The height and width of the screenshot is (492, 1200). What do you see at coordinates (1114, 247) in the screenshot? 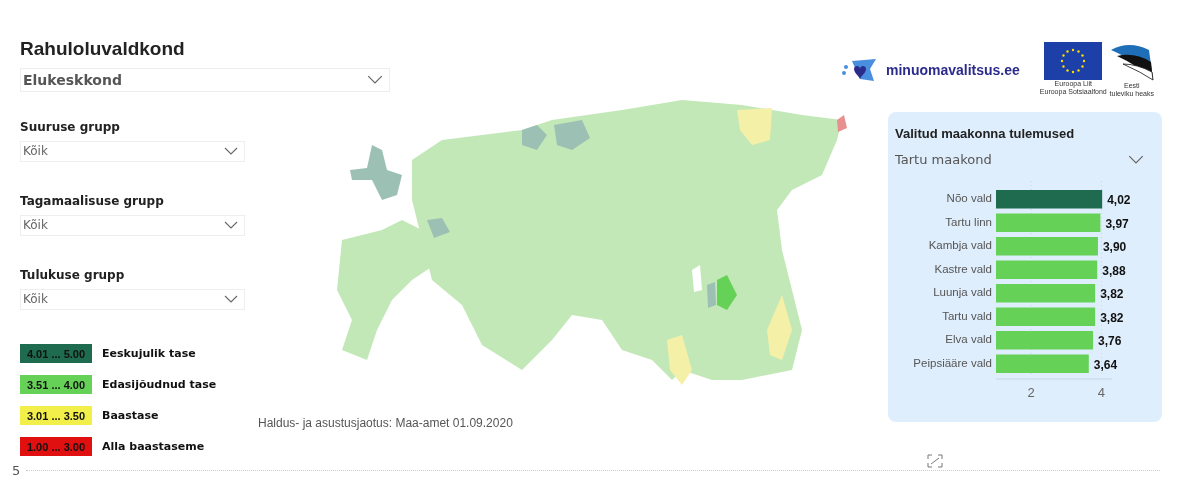
I see `value-label: 3,90` at bounding box center [1114, 247].